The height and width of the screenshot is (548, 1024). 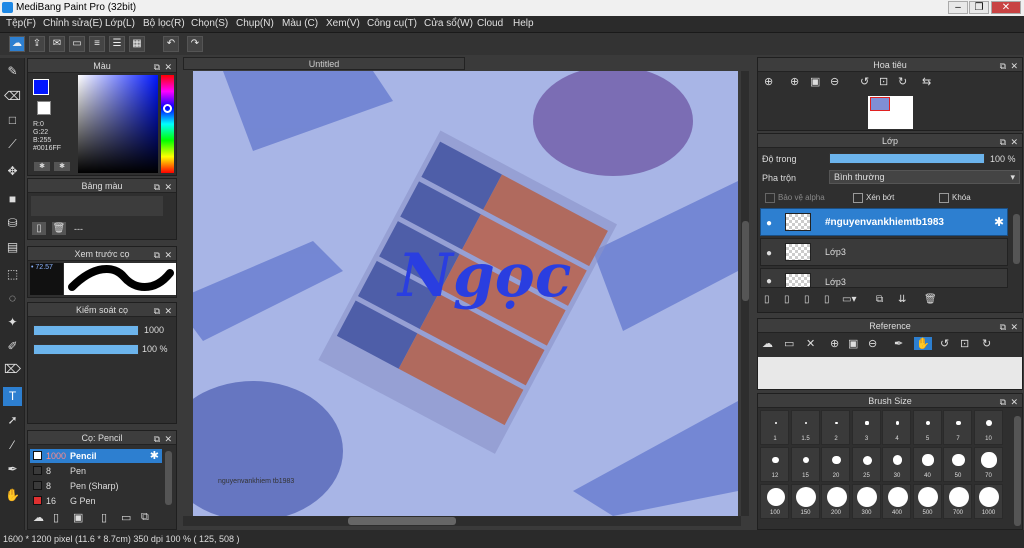 What do you see at coordinates (926, 81) in the screenshot?
I see `flip-icon: ⇆` at bounding box center [926, 81].